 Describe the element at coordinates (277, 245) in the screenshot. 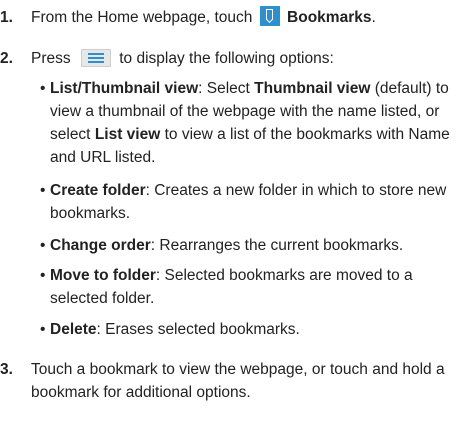

I see `option-desc: : Rearranges the current bookmarks.` at that location.